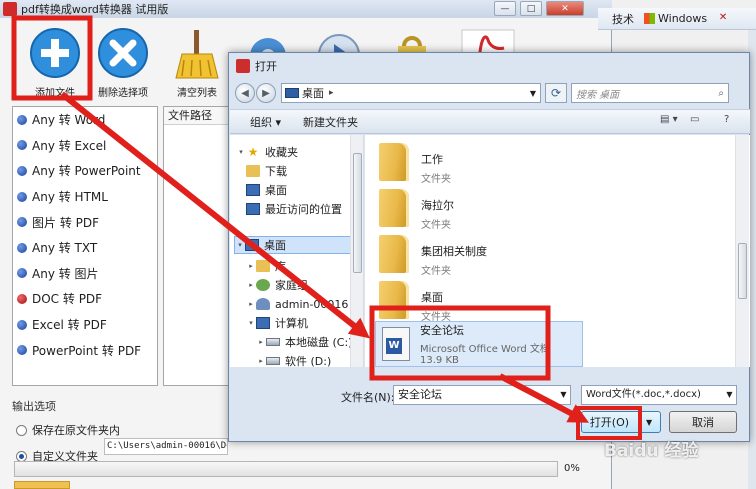 Image resolution: width=756 pixels, height=489 pixels. What do you see at coordinates (726, 122) in the screenshot?
I see `help-icon: ?` at bounding box center [726, 122].